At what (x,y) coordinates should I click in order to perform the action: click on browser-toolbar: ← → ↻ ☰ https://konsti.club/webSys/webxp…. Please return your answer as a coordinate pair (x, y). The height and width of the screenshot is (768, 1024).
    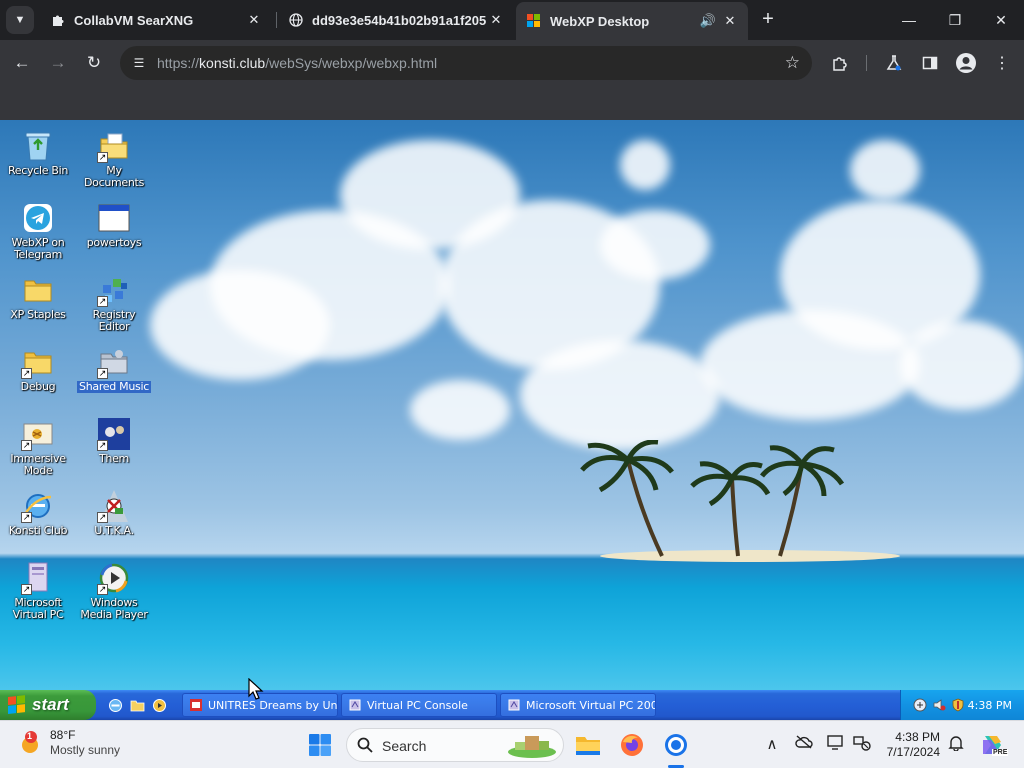
    Looking at the image, I should click on (512, 63).